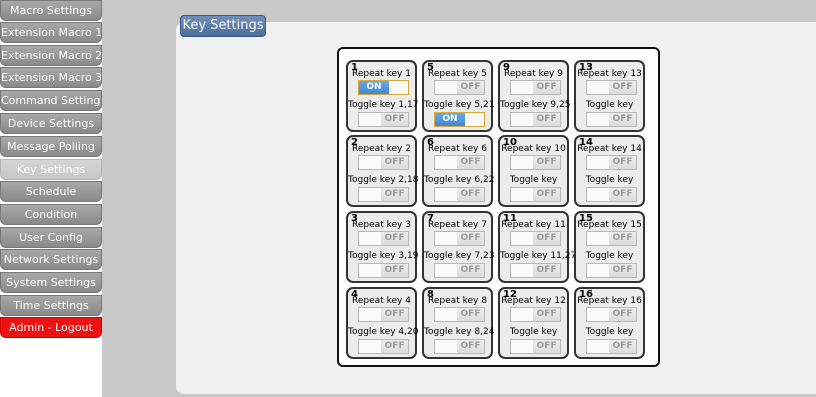 The image size is (816, 397). Describe the element at coordinates (538, 256) in the screenshot. I see `toggle-key-label: Toggle key 11,27` at that location.